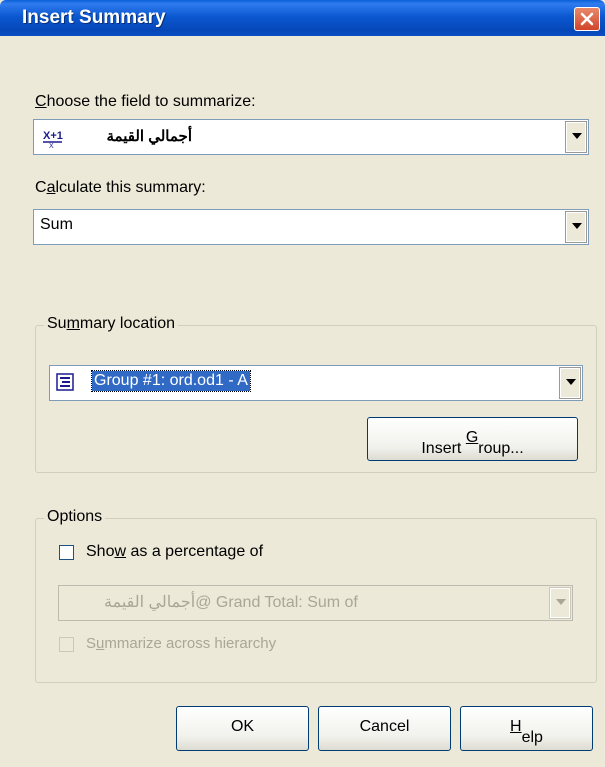  Describe the element at coordinates (41, 101) in the screenshot. I see `field-label-accesskey: C` at that location.